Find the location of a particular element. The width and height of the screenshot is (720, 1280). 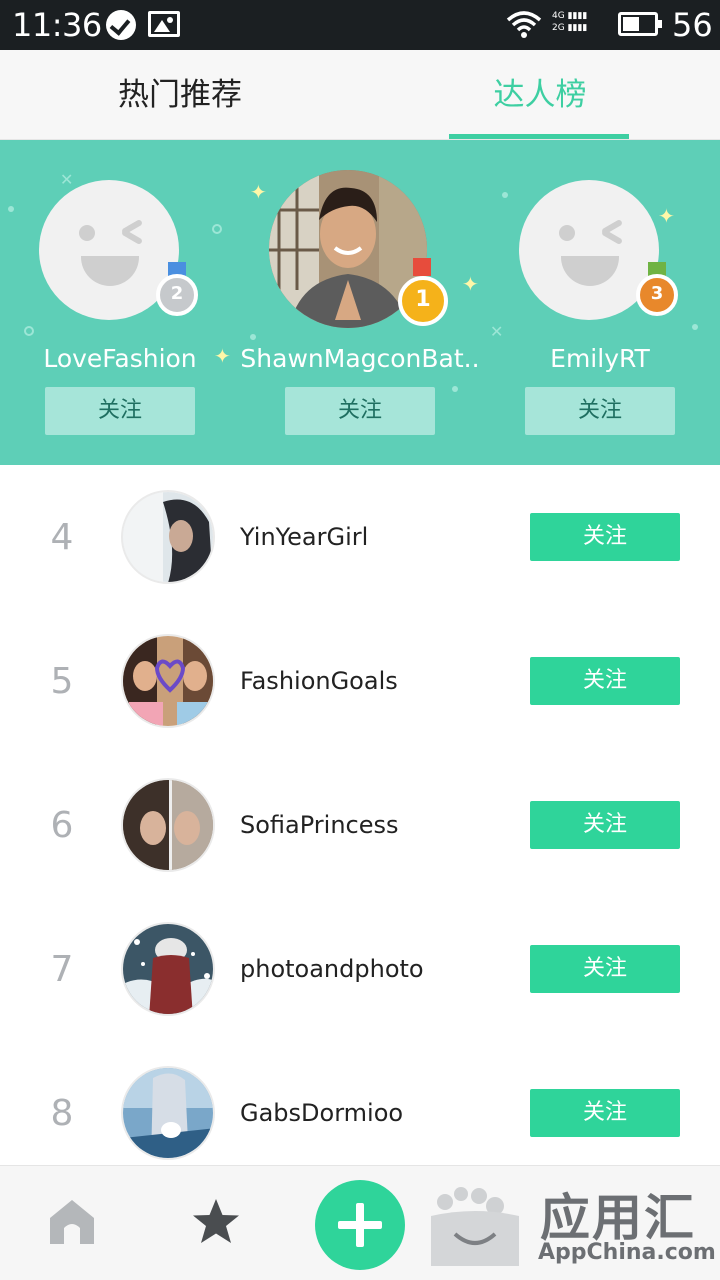

check-circle-icon is located at coordinates (121, 25).